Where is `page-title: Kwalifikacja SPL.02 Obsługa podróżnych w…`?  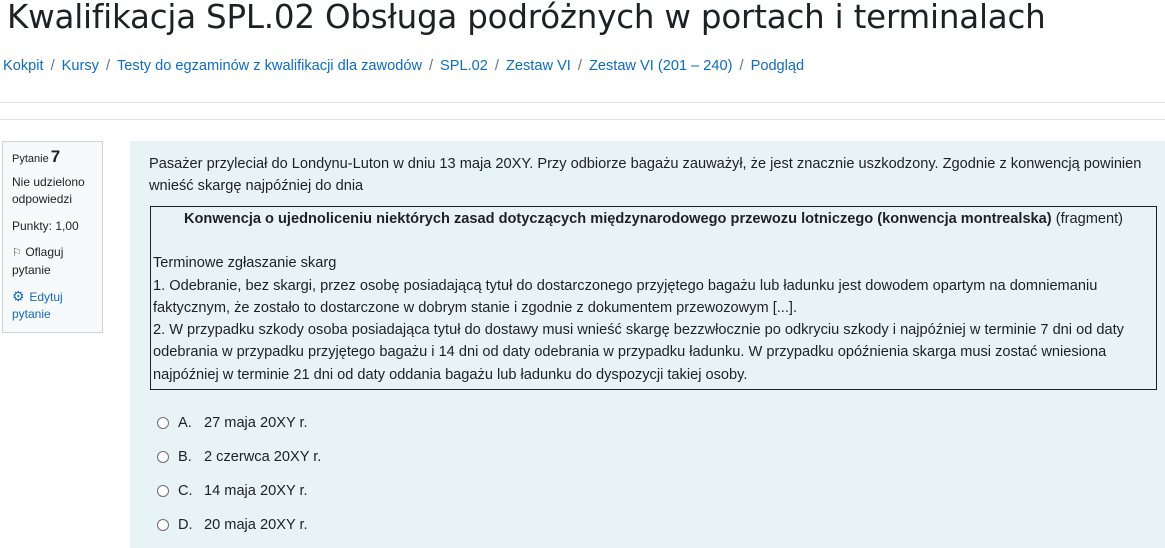
page-title: Kwalifikacja SPL.02 Obsługa podróżnych w… is located at coordinates (526, 18).